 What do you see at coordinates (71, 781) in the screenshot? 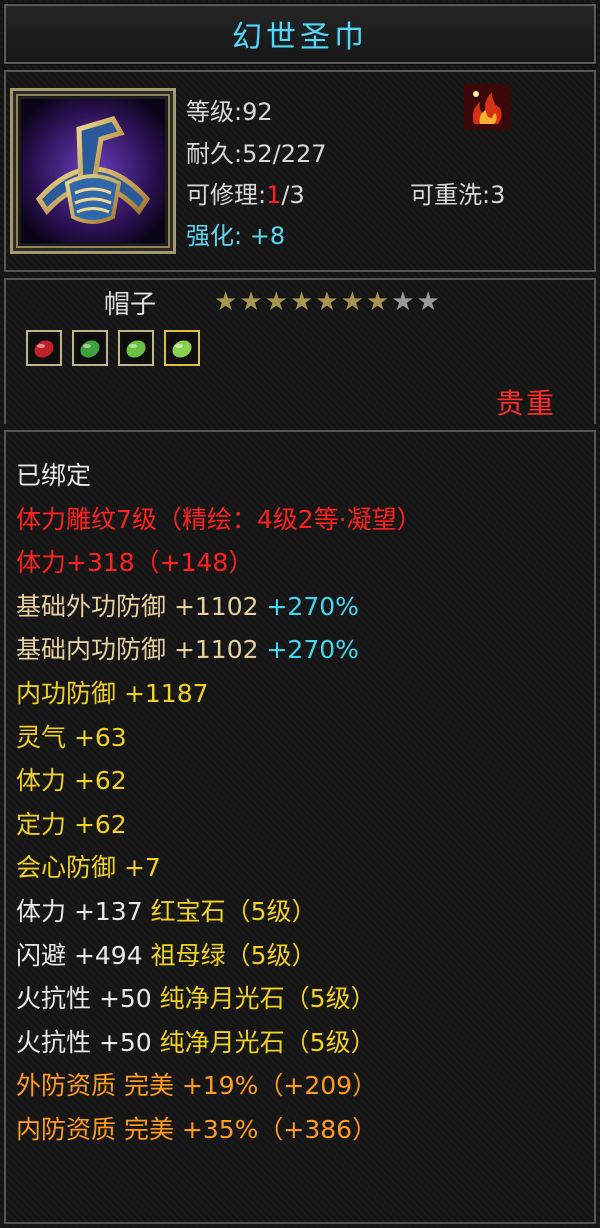
I see `stat-text: 体力 +62` at bounding box center [71, 781].